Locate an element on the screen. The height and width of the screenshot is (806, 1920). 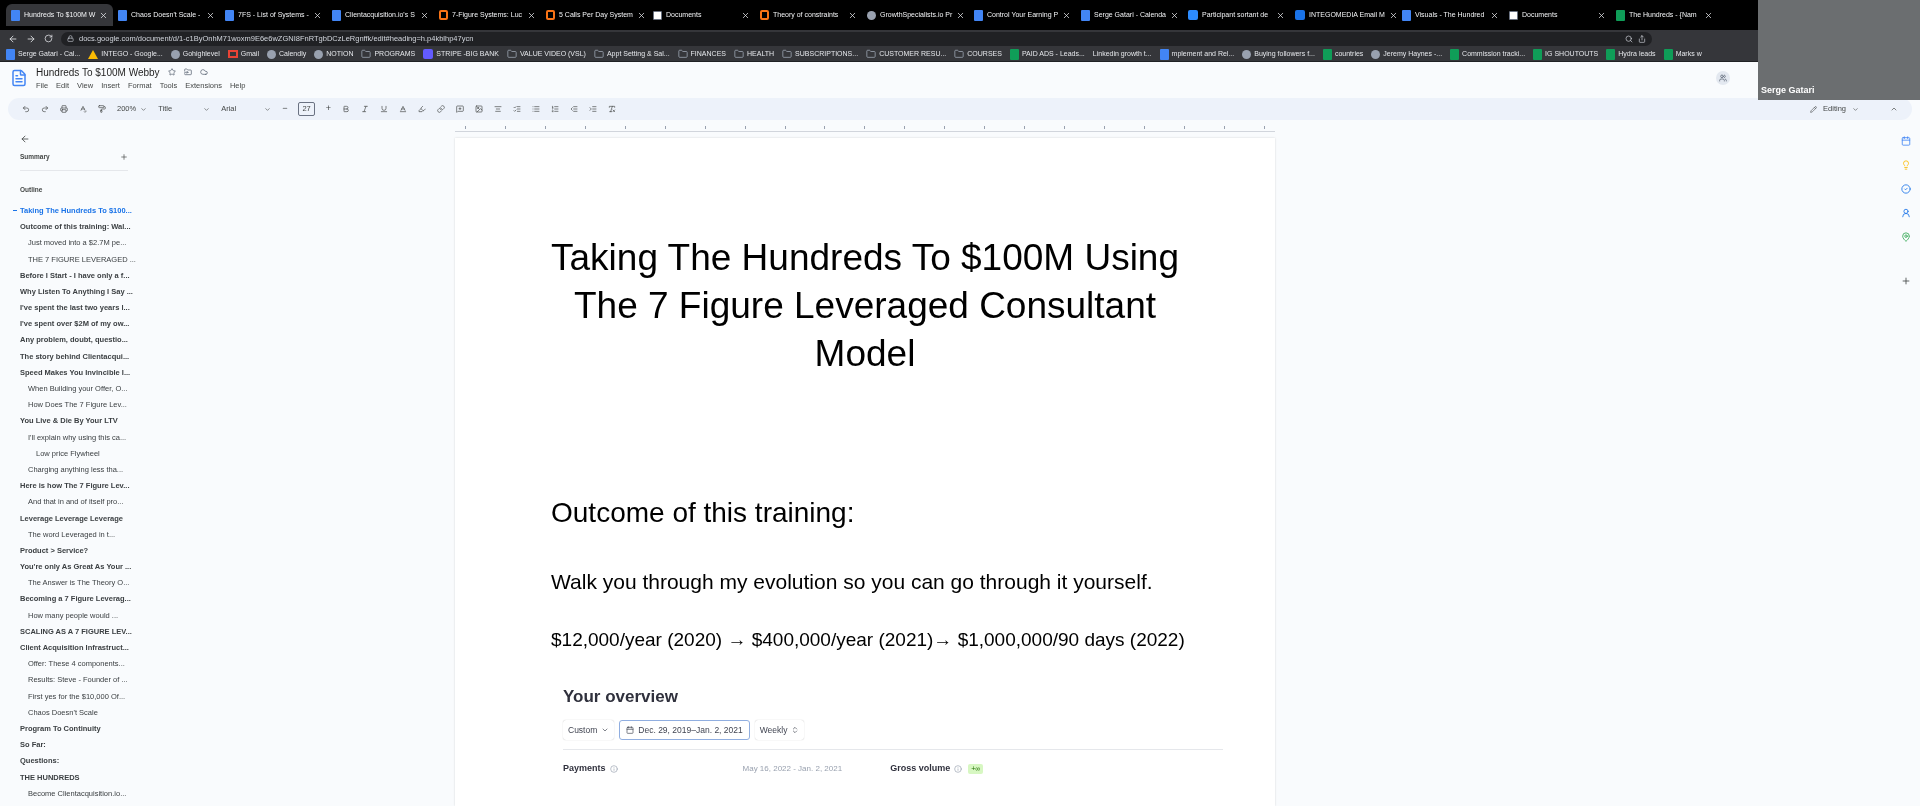
heading: Outcome of this training: is located at coordinates (703, 513).